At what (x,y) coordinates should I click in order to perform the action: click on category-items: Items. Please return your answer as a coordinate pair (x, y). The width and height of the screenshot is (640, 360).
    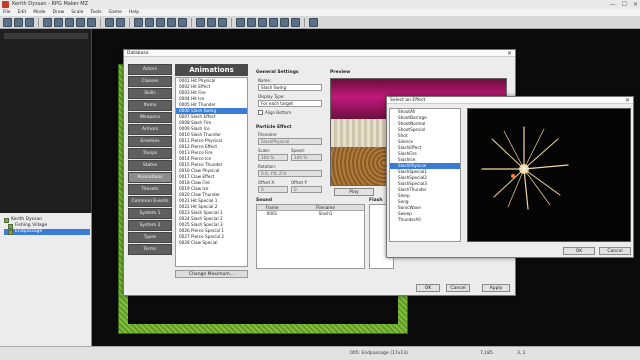
    Looking at the image, I should click on (150, 105).